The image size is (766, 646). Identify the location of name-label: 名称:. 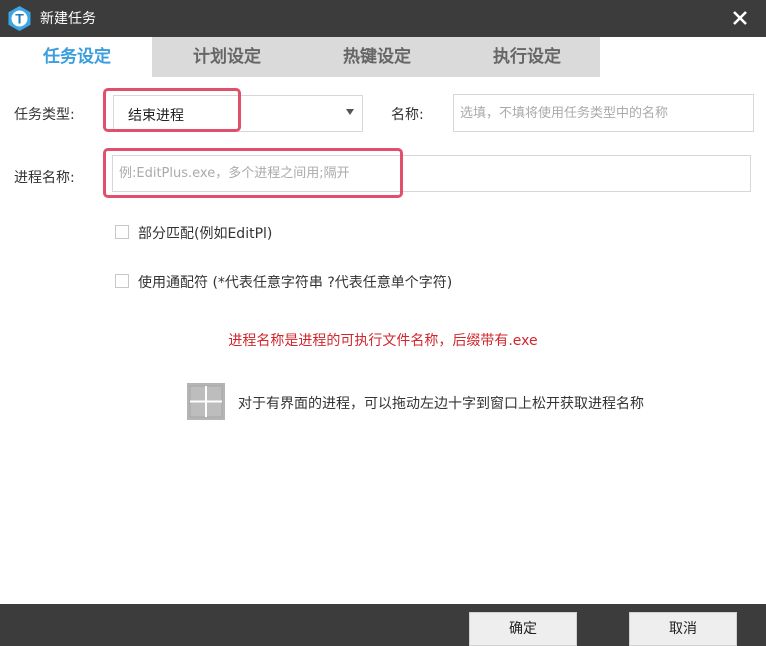
(407, 115).